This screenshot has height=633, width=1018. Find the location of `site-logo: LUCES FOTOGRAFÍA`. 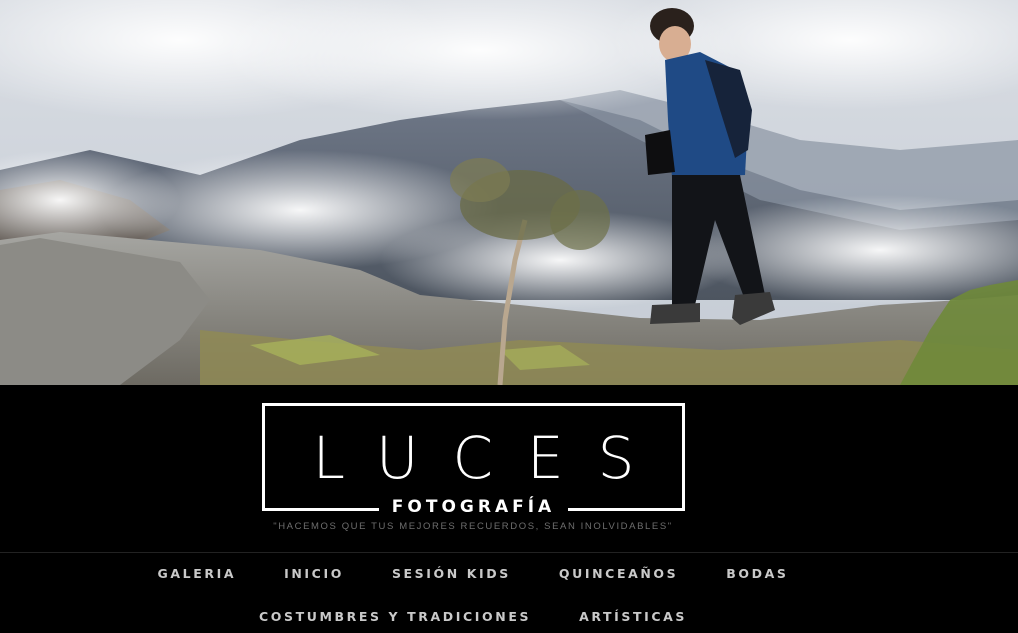

site-logo: LUCES FOTOGRAFÍA is located at coordinates (473, 461).